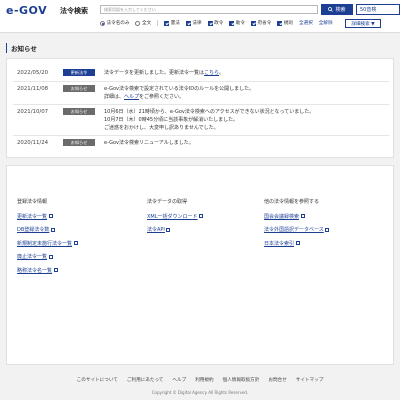 This screenshot has width=400, height=400. I want to click on scope-title-only: 法令名のみ, so click(114, 23).